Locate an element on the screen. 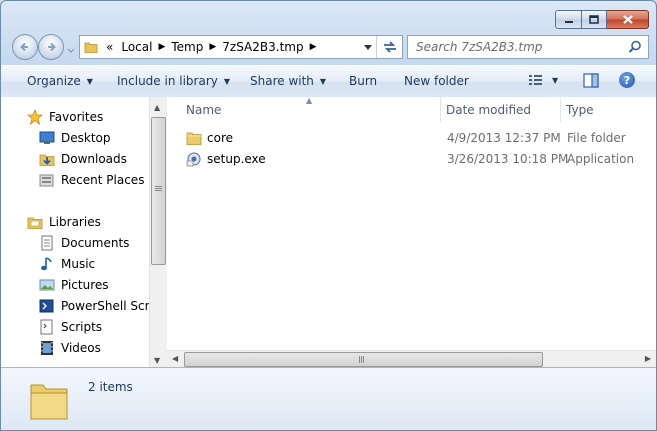 The width and height of the screenshot is (657, 431). column-header-date-modified: Date modified is located at coordinates (488, 109).